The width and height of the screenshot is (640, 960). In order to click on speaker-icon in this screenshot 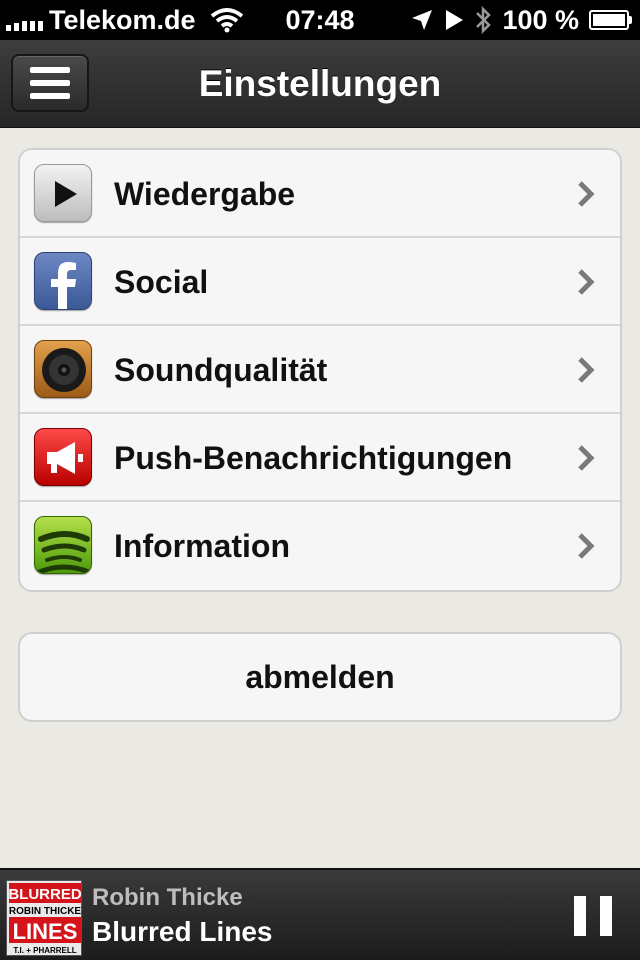, I will do `click(63, 369)`.